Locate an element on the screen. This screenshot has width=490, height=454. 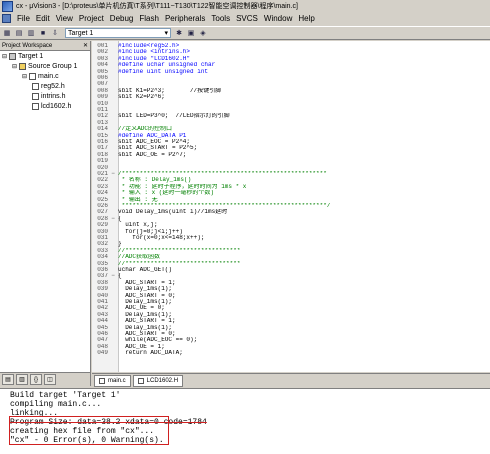
workspace-tabs: ▤ ▥ {} ◫ is located at coordinates (45, 379).